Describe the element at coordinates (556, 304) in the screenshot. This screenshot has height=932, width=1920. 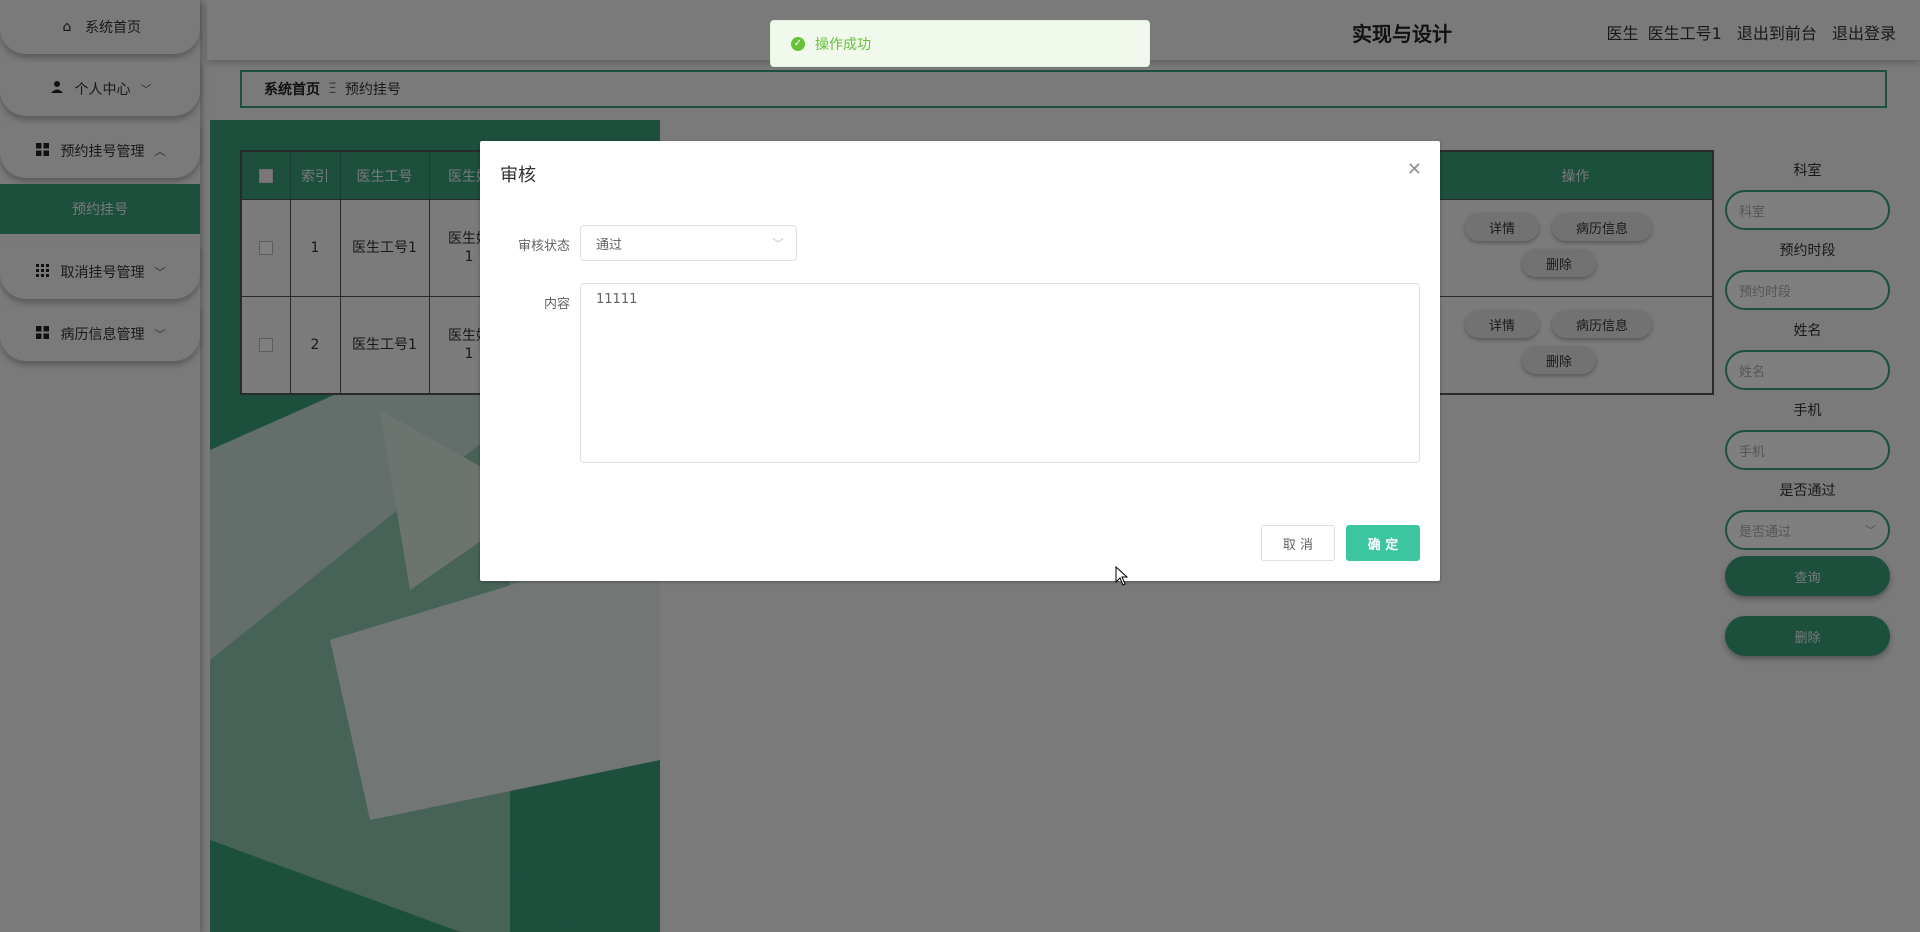
I see `content-label: 内容` at that location.